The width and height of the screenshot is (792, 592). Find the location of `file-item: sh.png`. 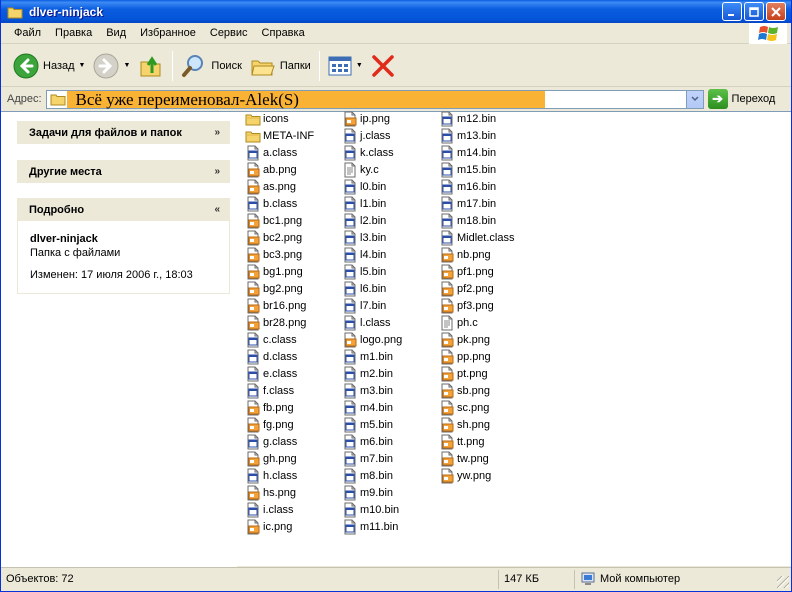

file-item: sh.png is located at coordinates (476, 424).